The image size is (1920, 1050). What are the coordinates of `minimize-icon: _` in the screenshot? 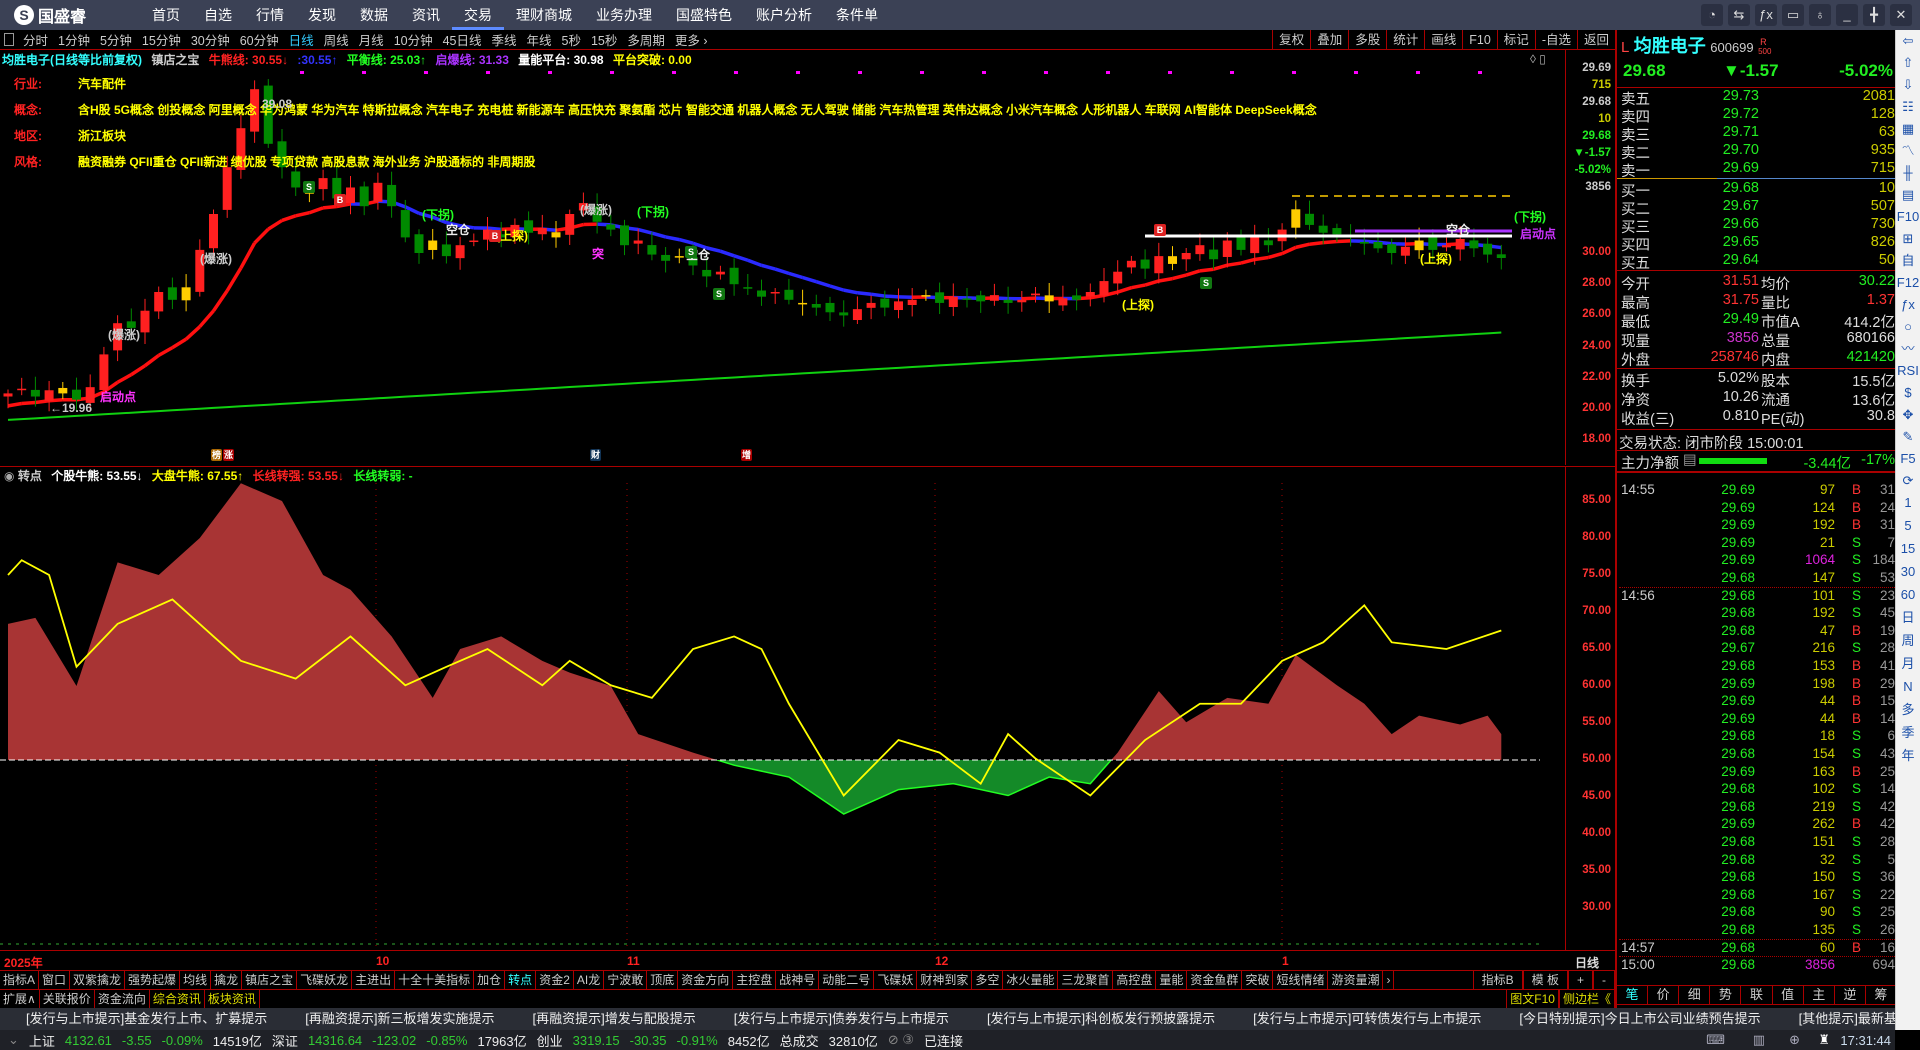 It's located at (1847, 15).